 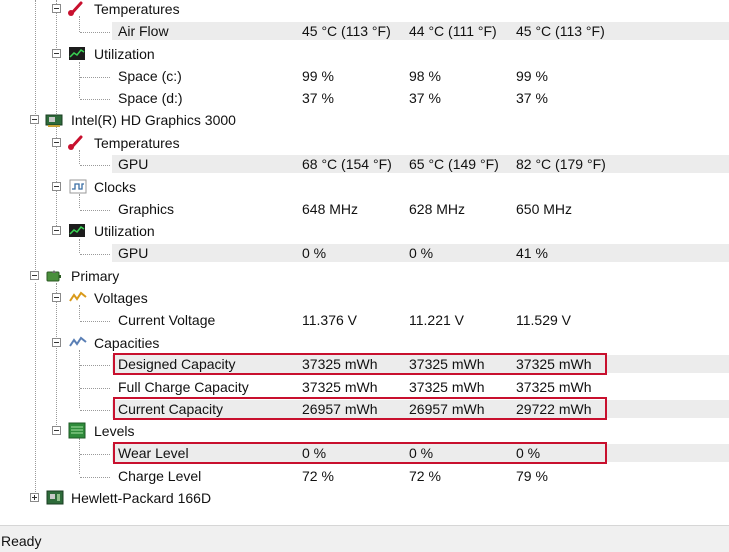 What do you see at coordinates (340, 387) in the screenshot?
I see `value-current: 37325 mWh` at bounding box center [340, 387].